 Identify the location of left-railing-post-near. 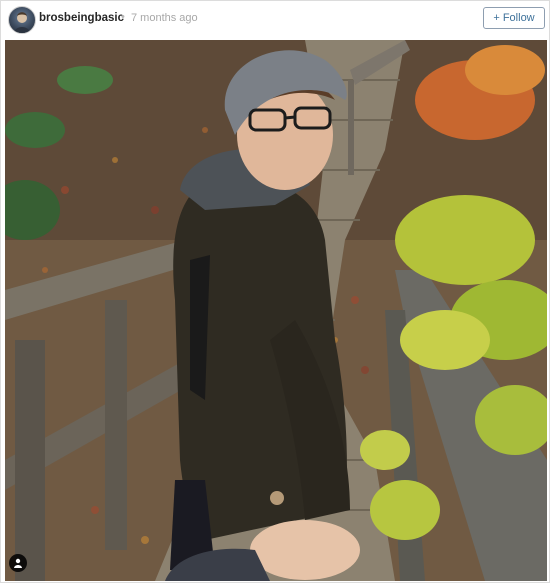
(30, 460).